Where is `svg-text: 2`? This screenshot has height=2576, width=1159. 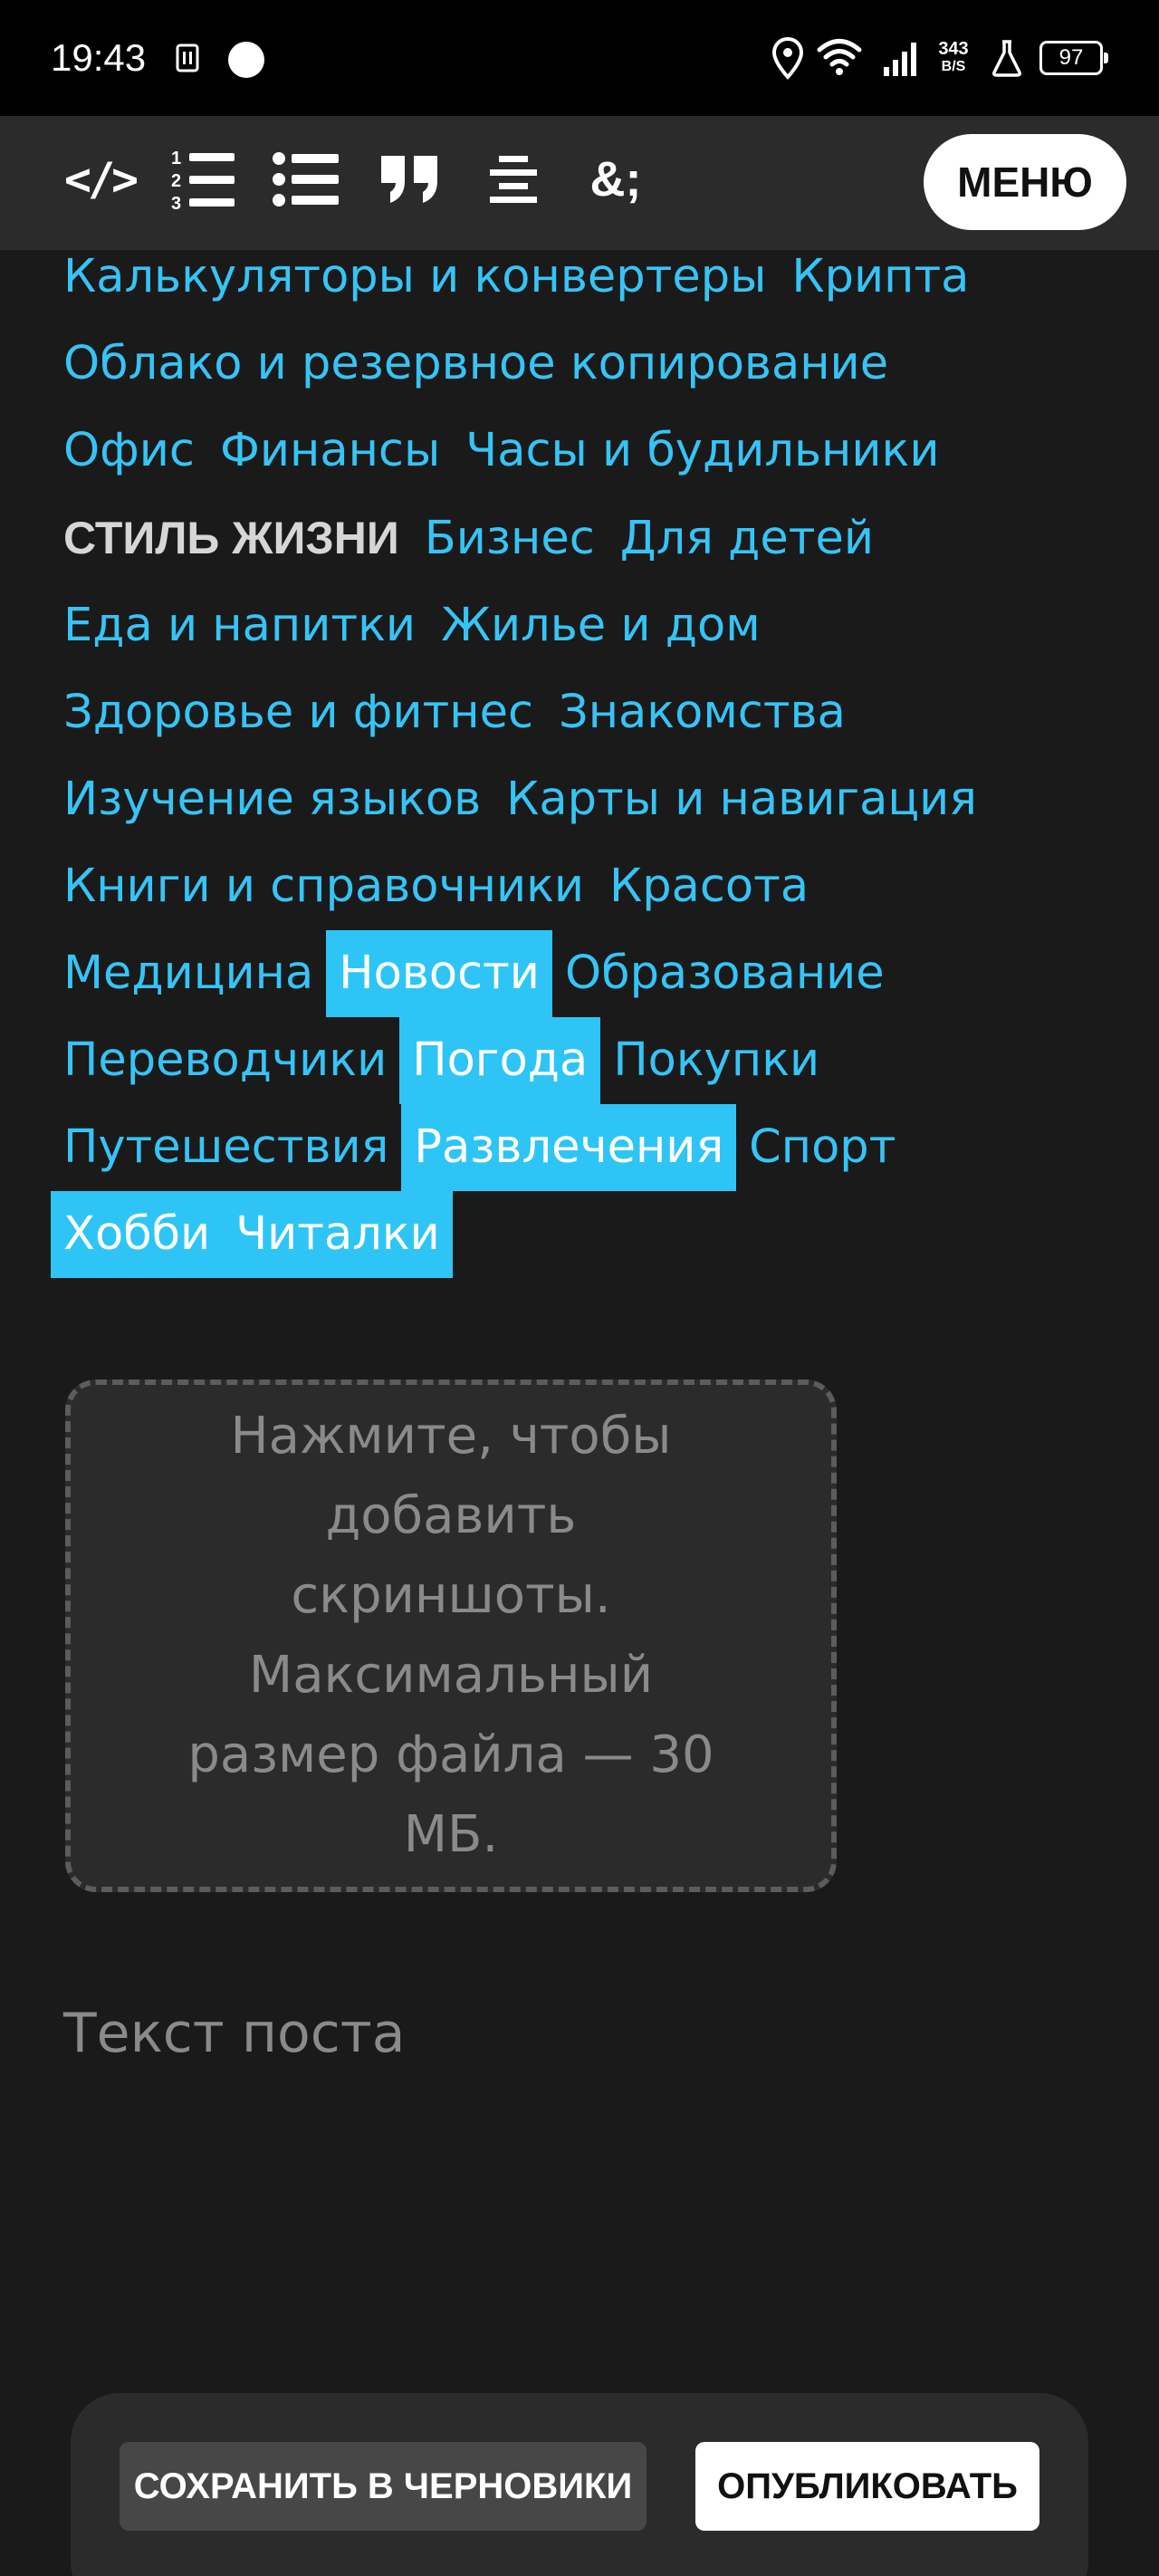 svg-text: 2 is located at coordinates (176, 181).